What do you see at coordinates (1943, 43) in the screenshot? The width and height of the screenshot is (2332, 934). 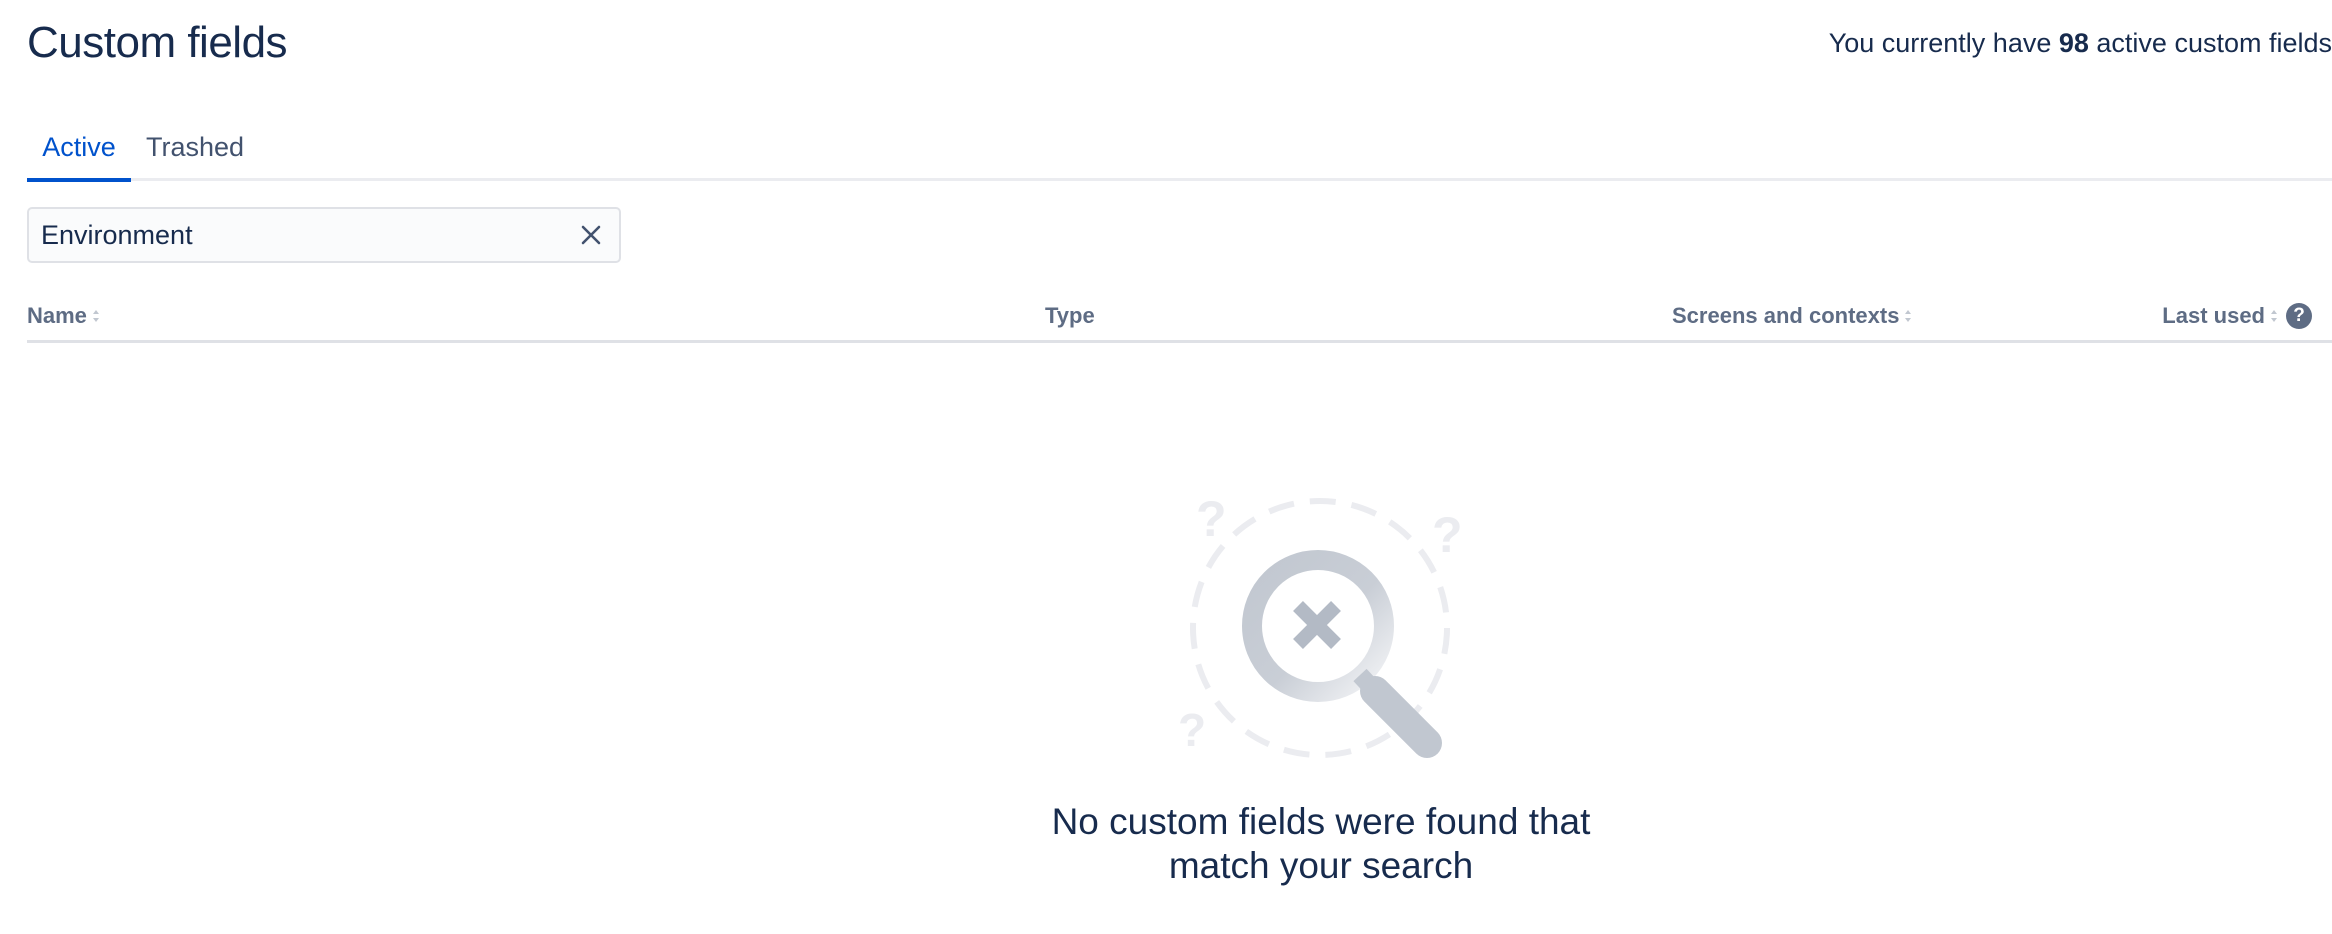 I see `summary-prefix: You currently have` at bounding box center [1943, 43].